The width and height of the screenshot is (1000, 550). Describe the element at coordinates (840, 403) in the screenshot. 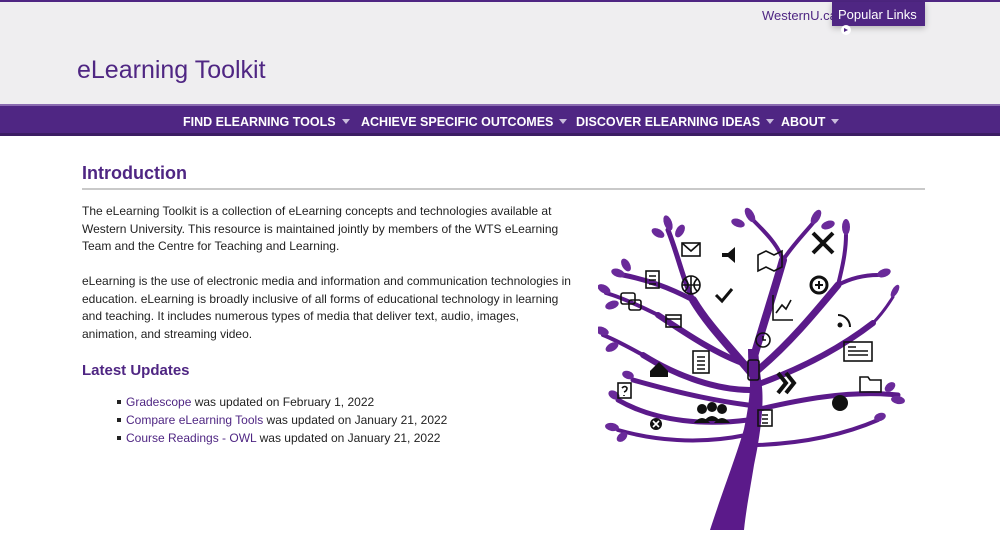

I see `gear-icon` at that location.